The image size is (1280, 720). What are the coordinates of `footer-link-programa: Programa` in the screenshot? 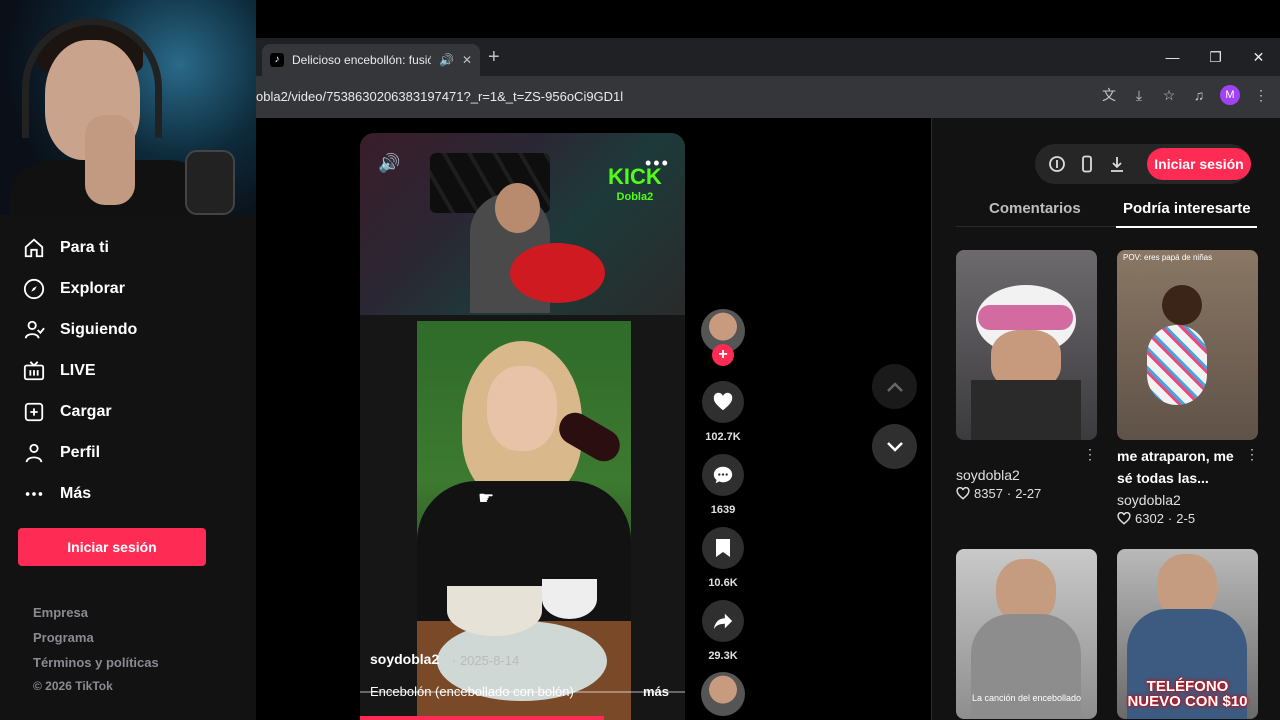 It's located at (63, 637).